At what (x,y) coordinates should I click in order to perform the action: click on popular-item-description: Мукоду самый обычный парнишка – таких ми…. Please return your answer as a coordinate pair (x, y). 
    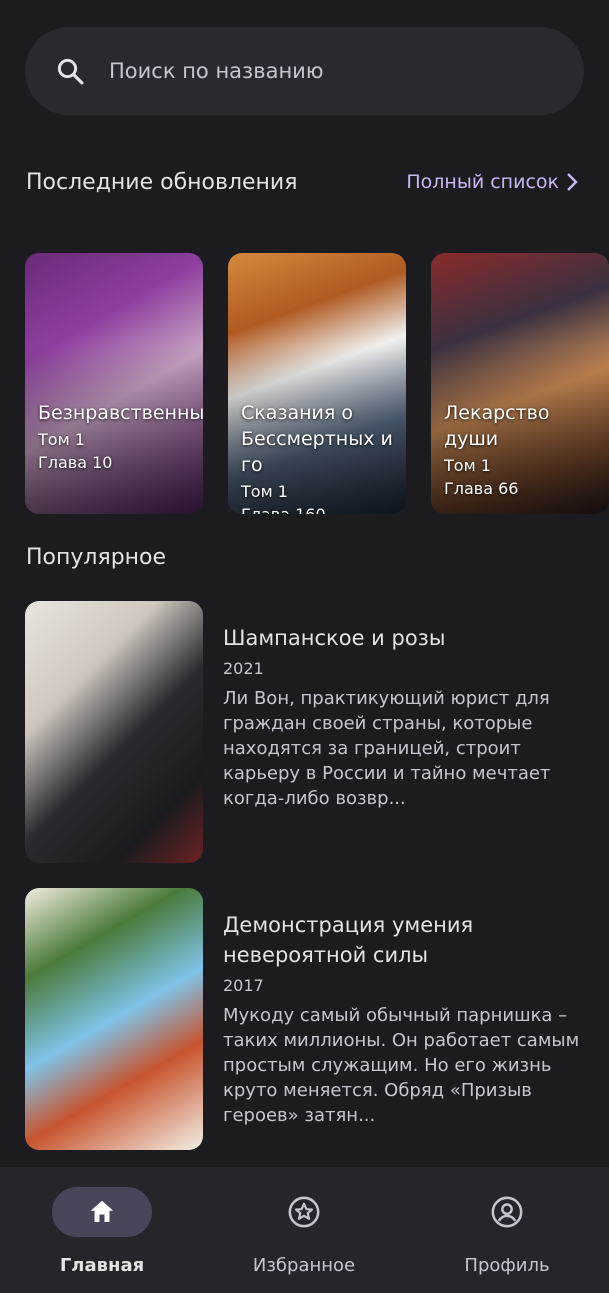
    Looking at the image, I should click on (401, 1065).